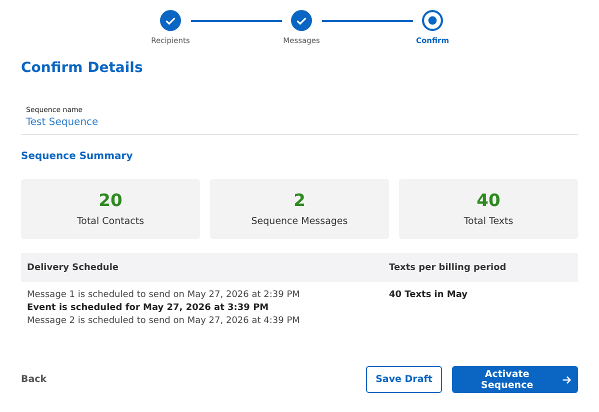 This screenshot has height=412, width=599. What do you see at coordinates (82, 68) in the screenshot?
I see `page-title: Confirm Details` at bounding box center [82, 68].